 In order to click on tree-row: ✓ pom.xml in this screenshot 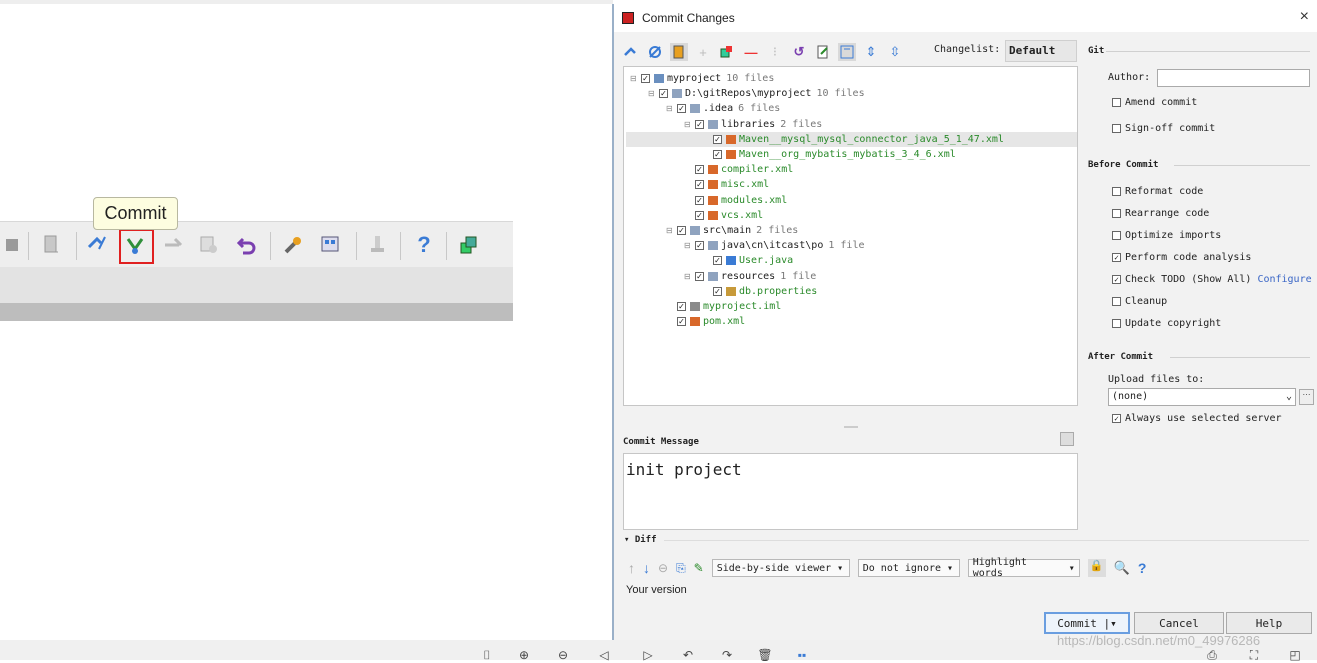, I will do `click(851, 321)`.